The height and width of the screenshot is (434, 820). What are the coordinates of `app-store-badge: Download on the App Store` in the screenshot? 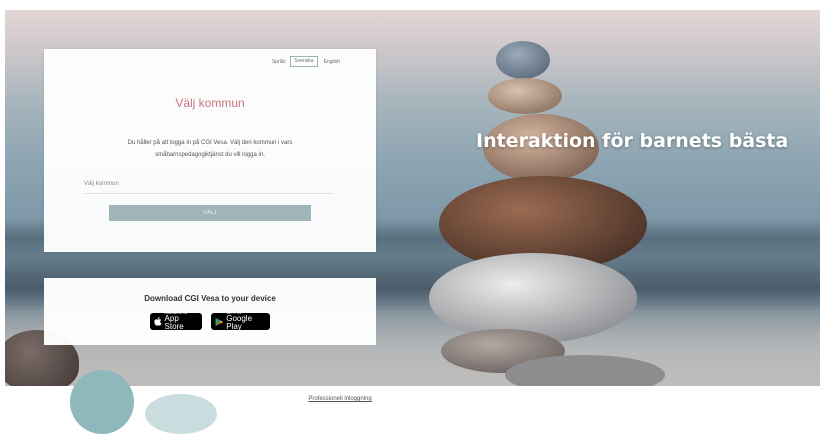 It's located at (176, 321).